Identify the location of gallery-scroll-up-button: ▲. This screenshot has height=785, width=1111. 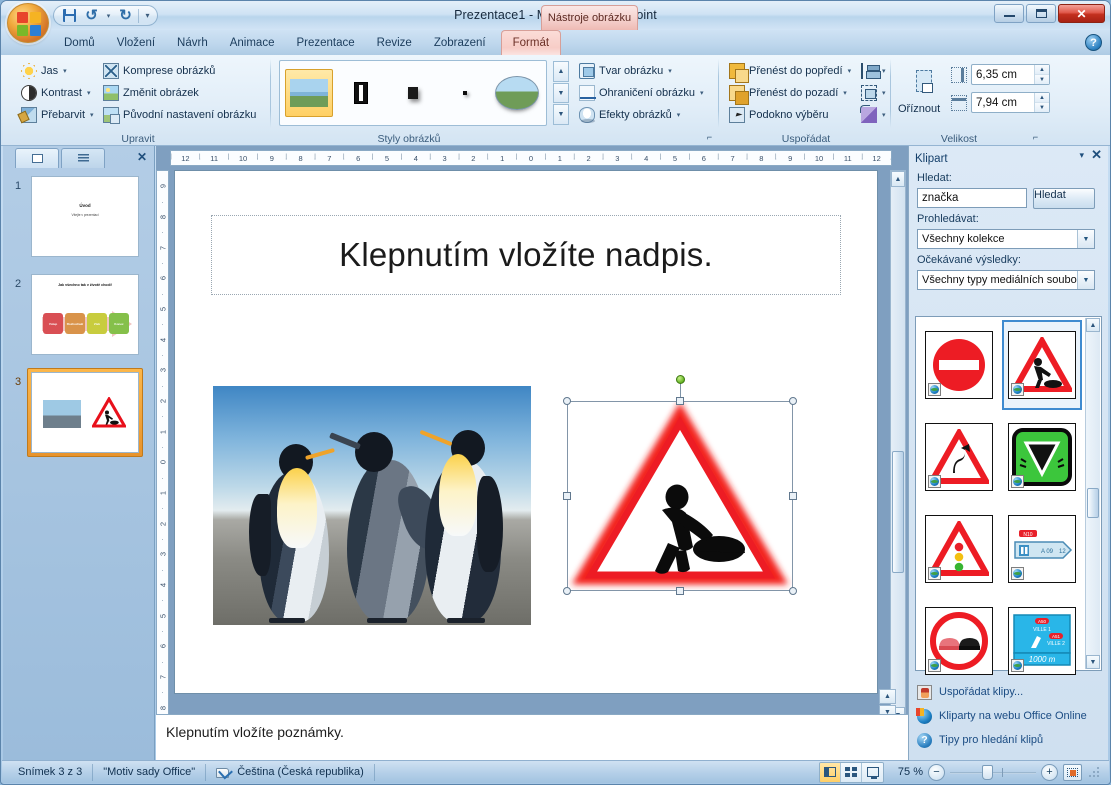
(561, 71).